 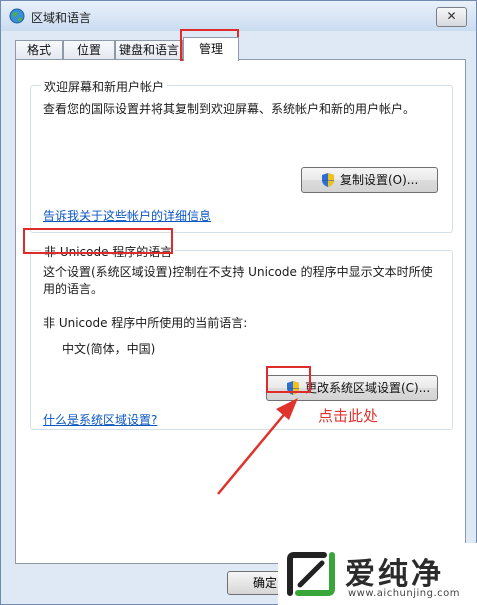 I want to click on watermark-brand: 爱纯净, so click(x=394, y=574).